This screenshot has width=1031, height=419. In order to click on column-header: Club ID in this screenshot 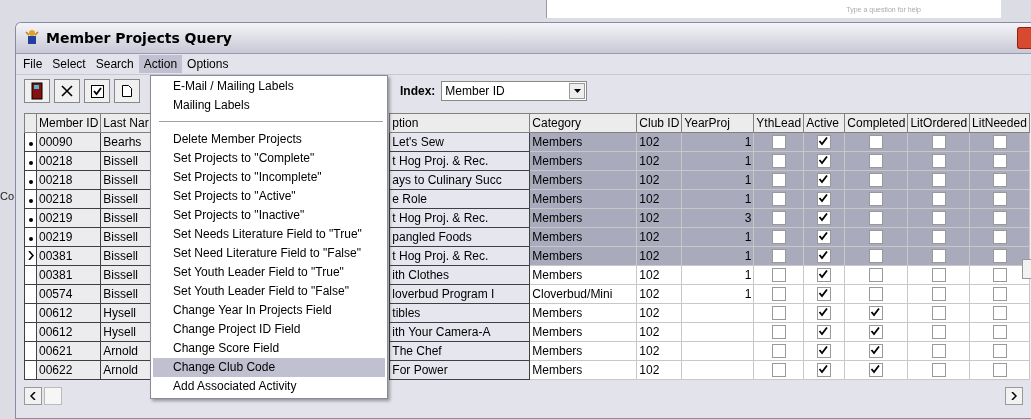, I will do `click(659, 123)`.